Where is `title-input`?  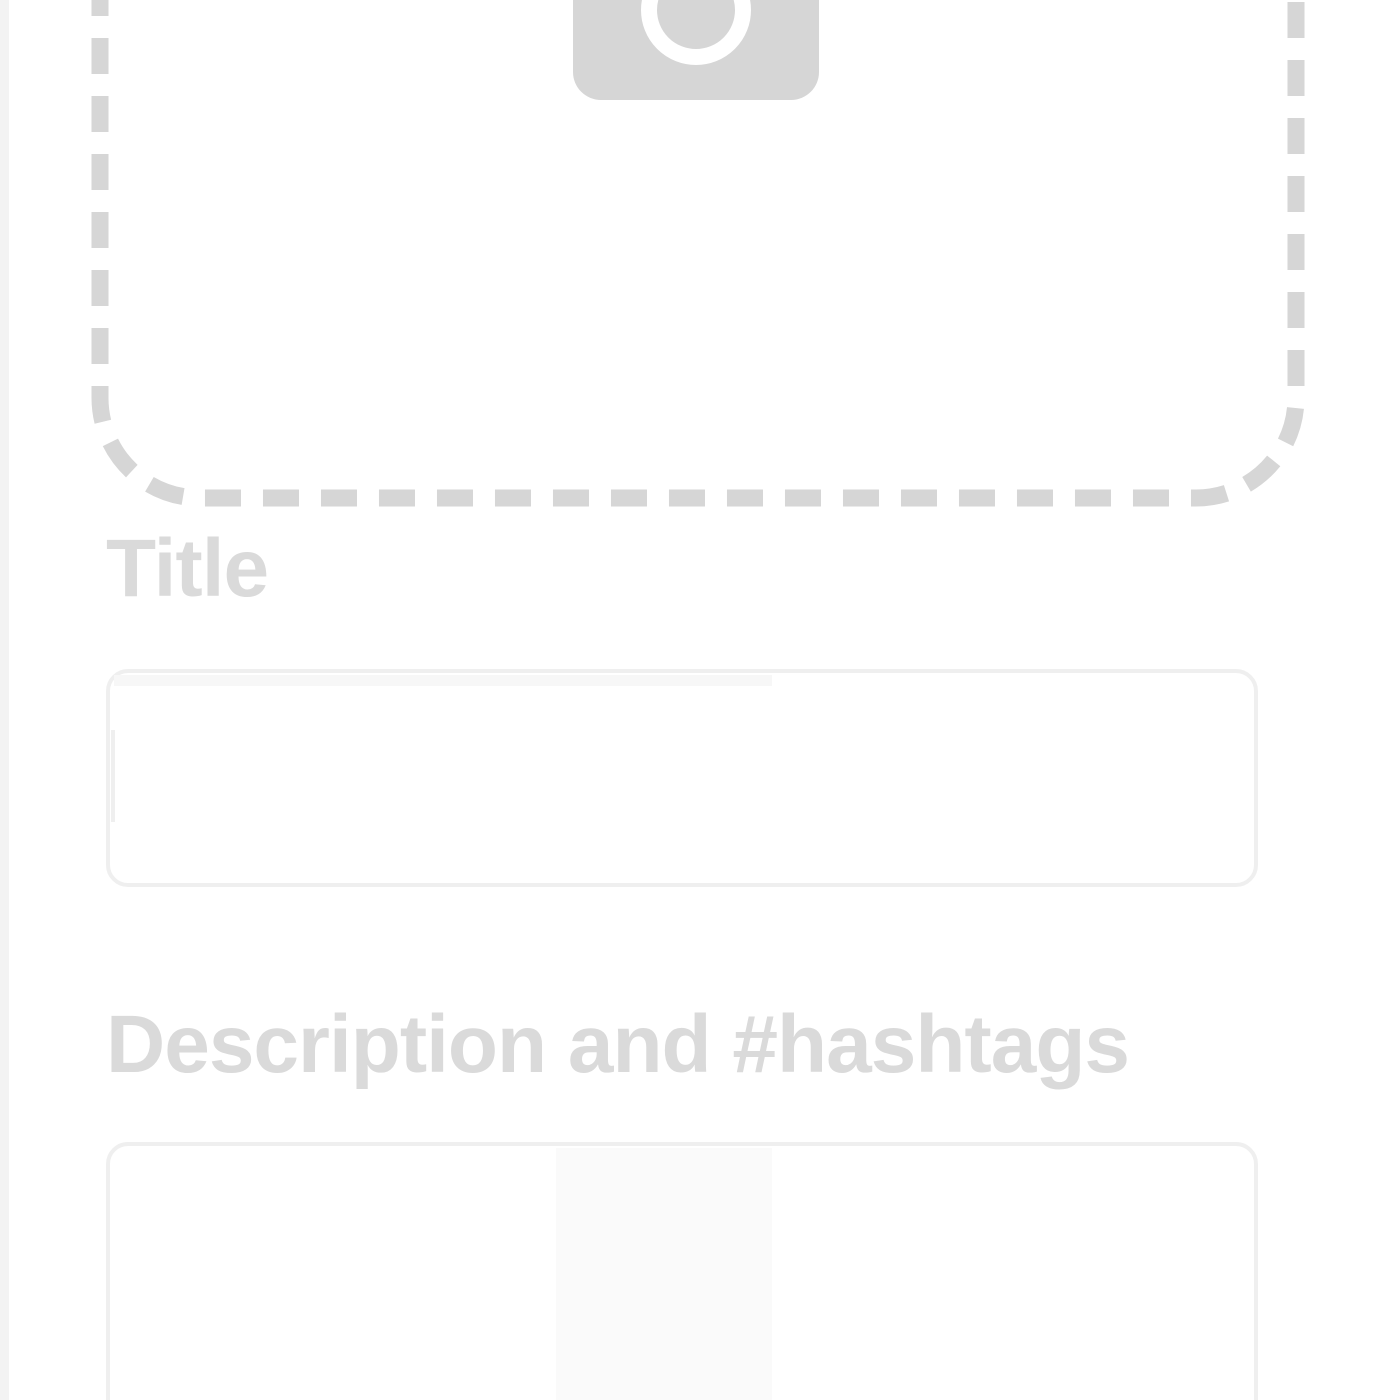
title-input is located at coordinates (682, 778).